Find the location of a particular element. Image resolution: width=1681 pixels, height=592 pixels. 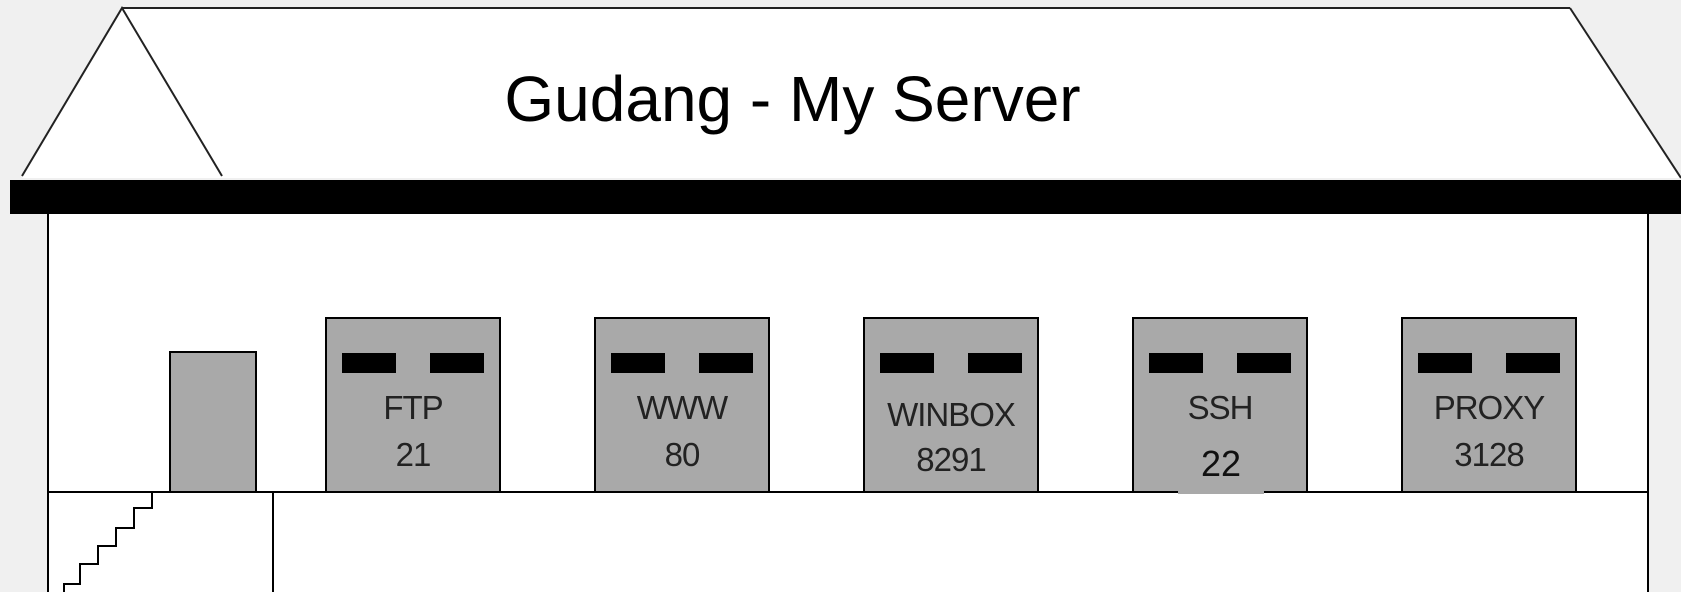

page-title: Gudang - My Server is located at coordinates (792, 99).